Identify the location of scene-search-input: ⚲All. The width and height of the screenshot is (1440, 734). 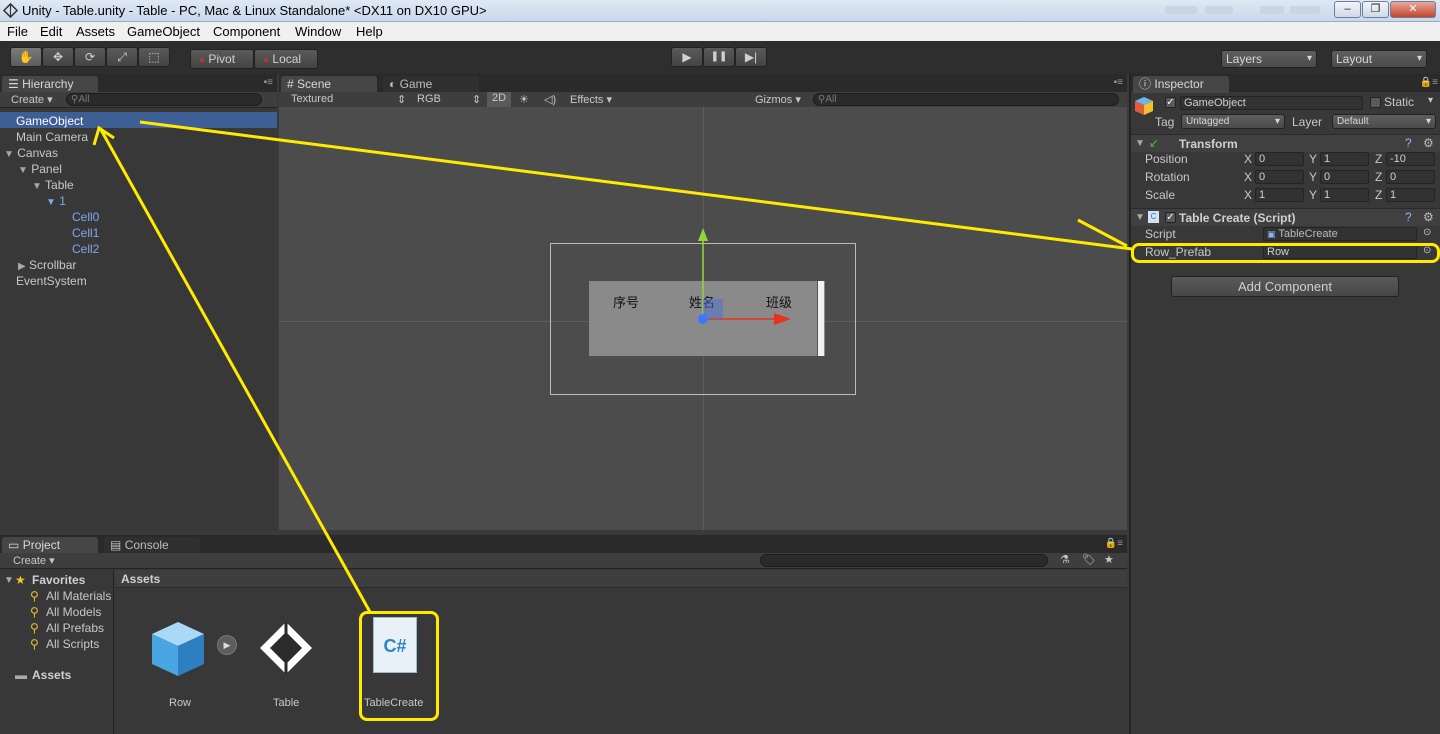
(966, 99).